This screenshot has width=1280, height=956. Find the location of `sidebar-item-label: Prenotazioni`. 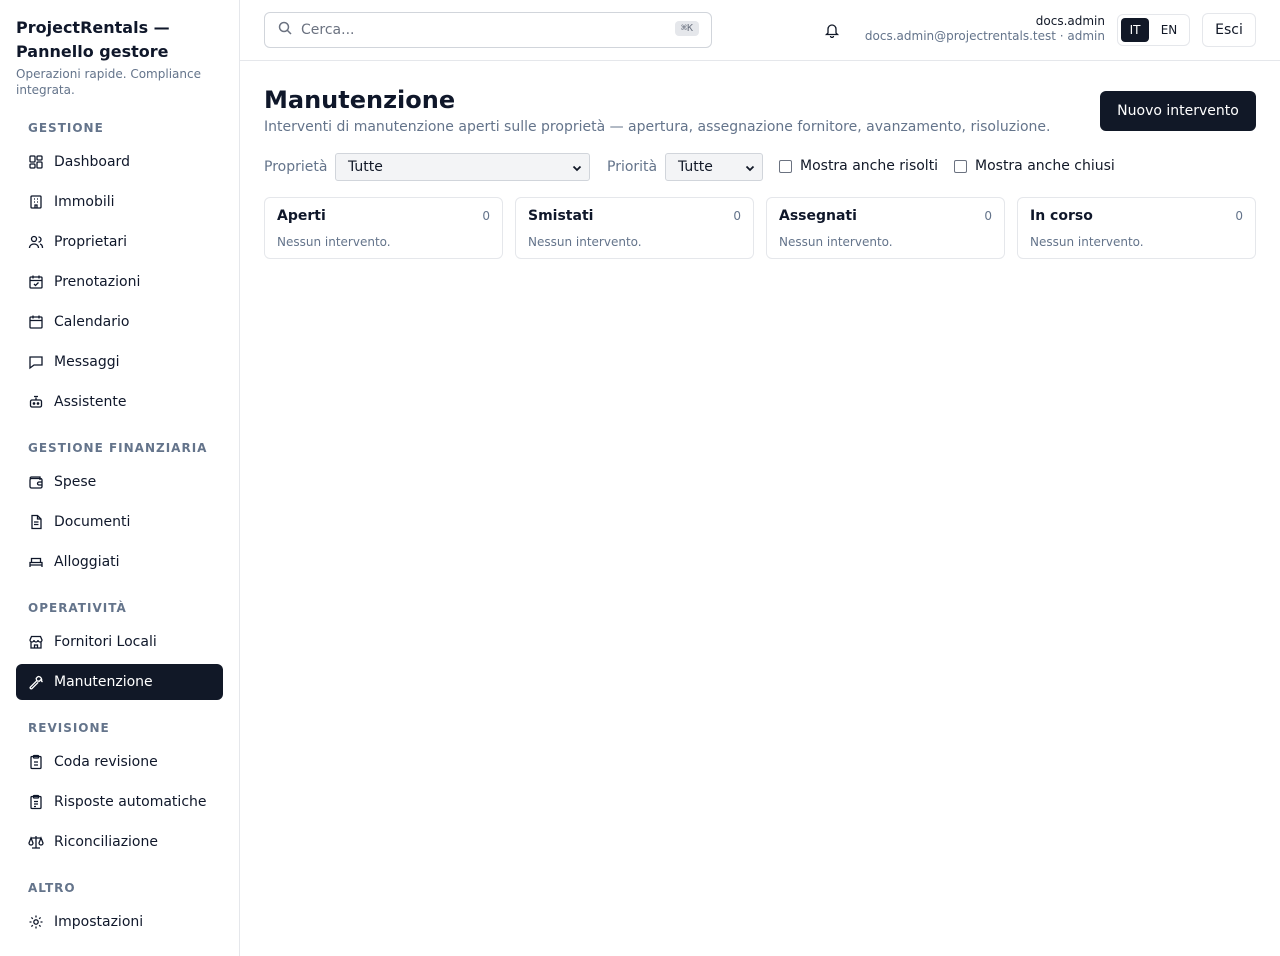

sidebar-item-label: Prenotazioni is located at coordinates (97, 282).